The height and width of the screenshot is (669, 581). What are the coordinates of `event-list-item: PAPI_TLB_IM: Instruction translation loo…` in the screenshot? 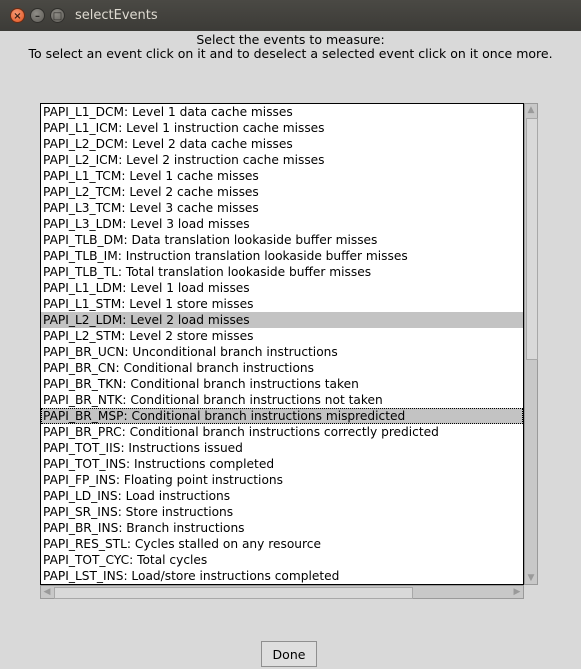 It's located at (282, 256).